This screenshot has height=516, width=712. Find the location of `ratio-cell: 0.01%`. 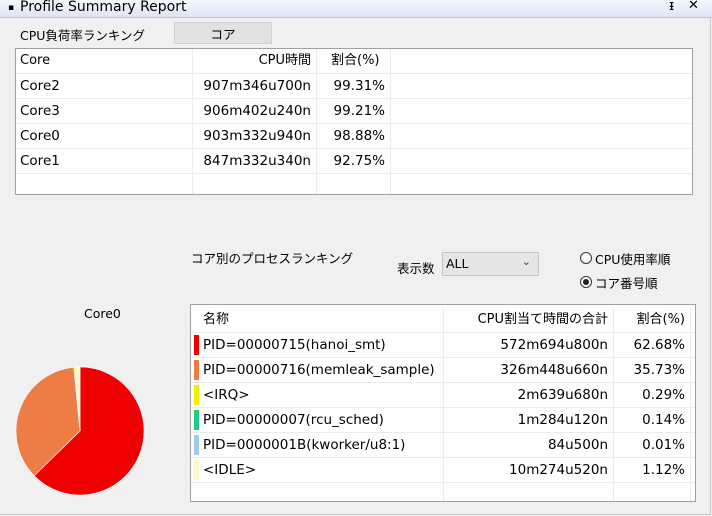

ratio-cell: 0.01% is located at coordinates (652, 445).